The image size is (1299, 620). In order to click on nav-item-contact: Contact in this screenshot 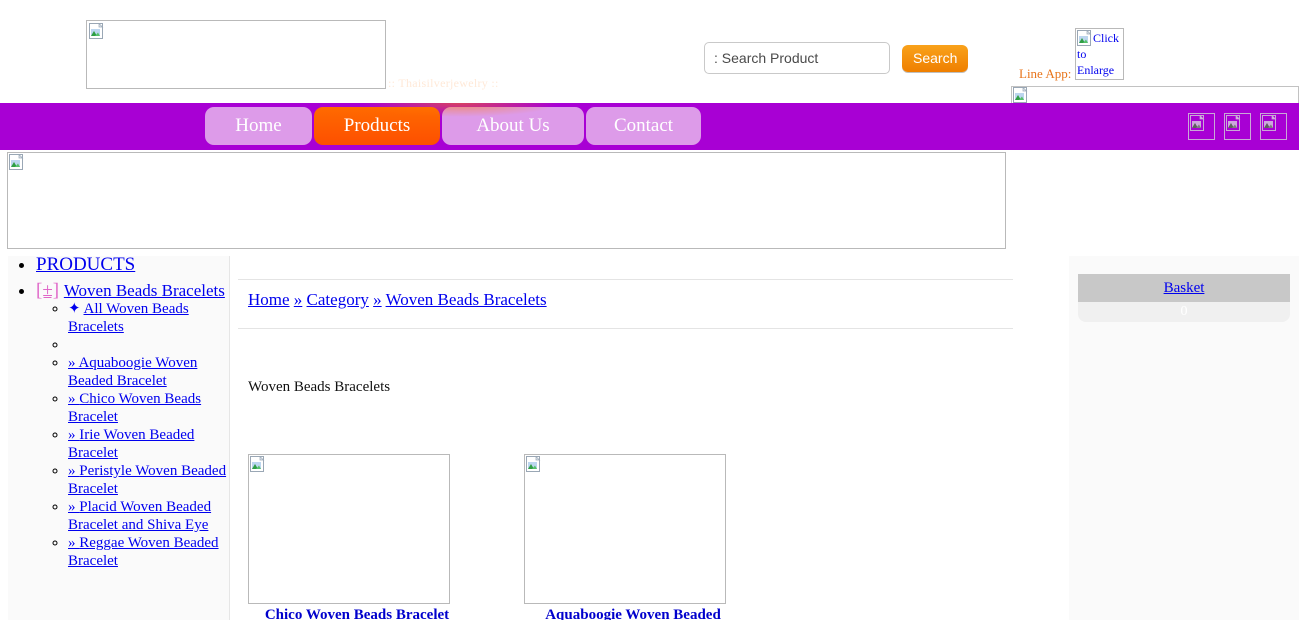, I will do `click(643, 126)`.